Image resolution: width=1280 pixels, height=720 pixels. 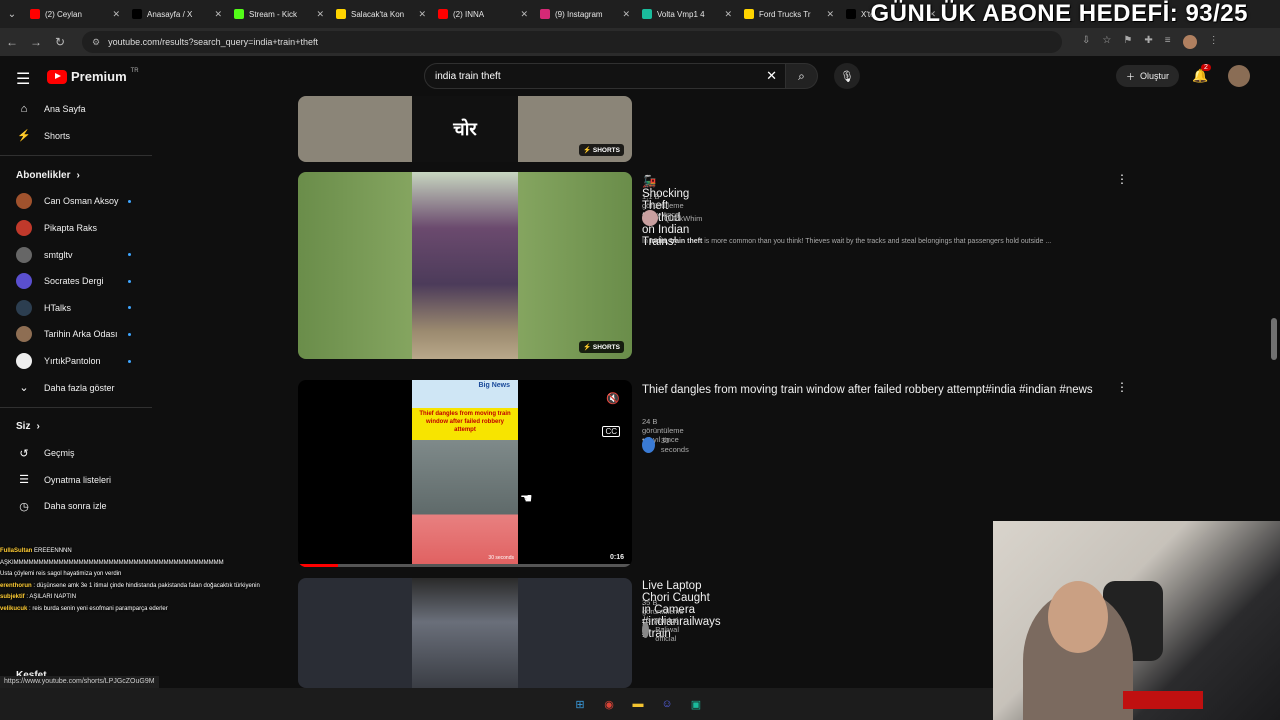 What do you see at coordinates (696, 704) in the screenshot?
I see `app-icon: ▣` at bounding box center [696, 704].